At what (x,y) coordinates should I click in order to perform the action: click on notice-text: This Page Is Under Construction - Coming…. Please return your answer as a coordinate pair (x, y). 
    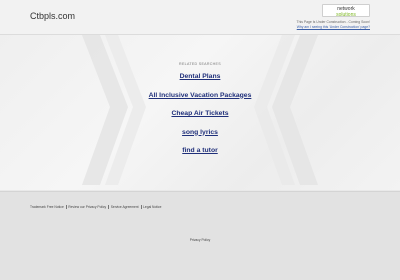
    Looking at the image, I should click on (333, 22).